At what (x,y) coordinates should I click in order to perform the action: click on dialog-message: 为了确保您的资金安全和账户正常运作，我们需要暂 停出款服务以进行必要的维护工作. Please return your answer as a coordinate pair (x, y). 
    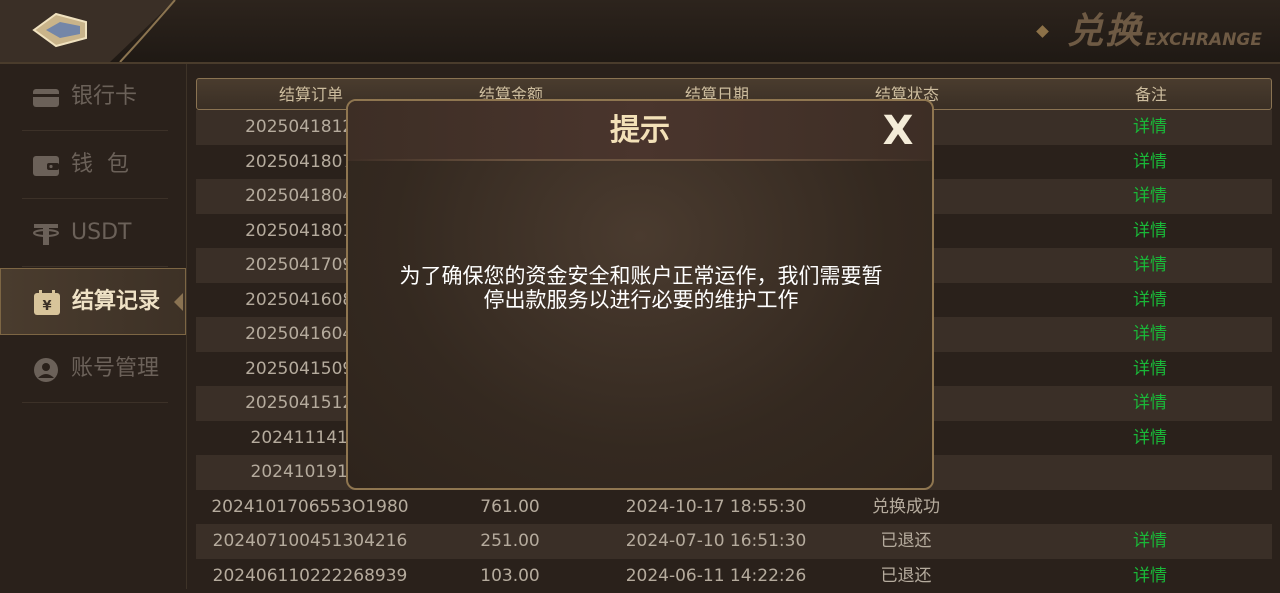
    Looking at the image, I should click on (641, 288).